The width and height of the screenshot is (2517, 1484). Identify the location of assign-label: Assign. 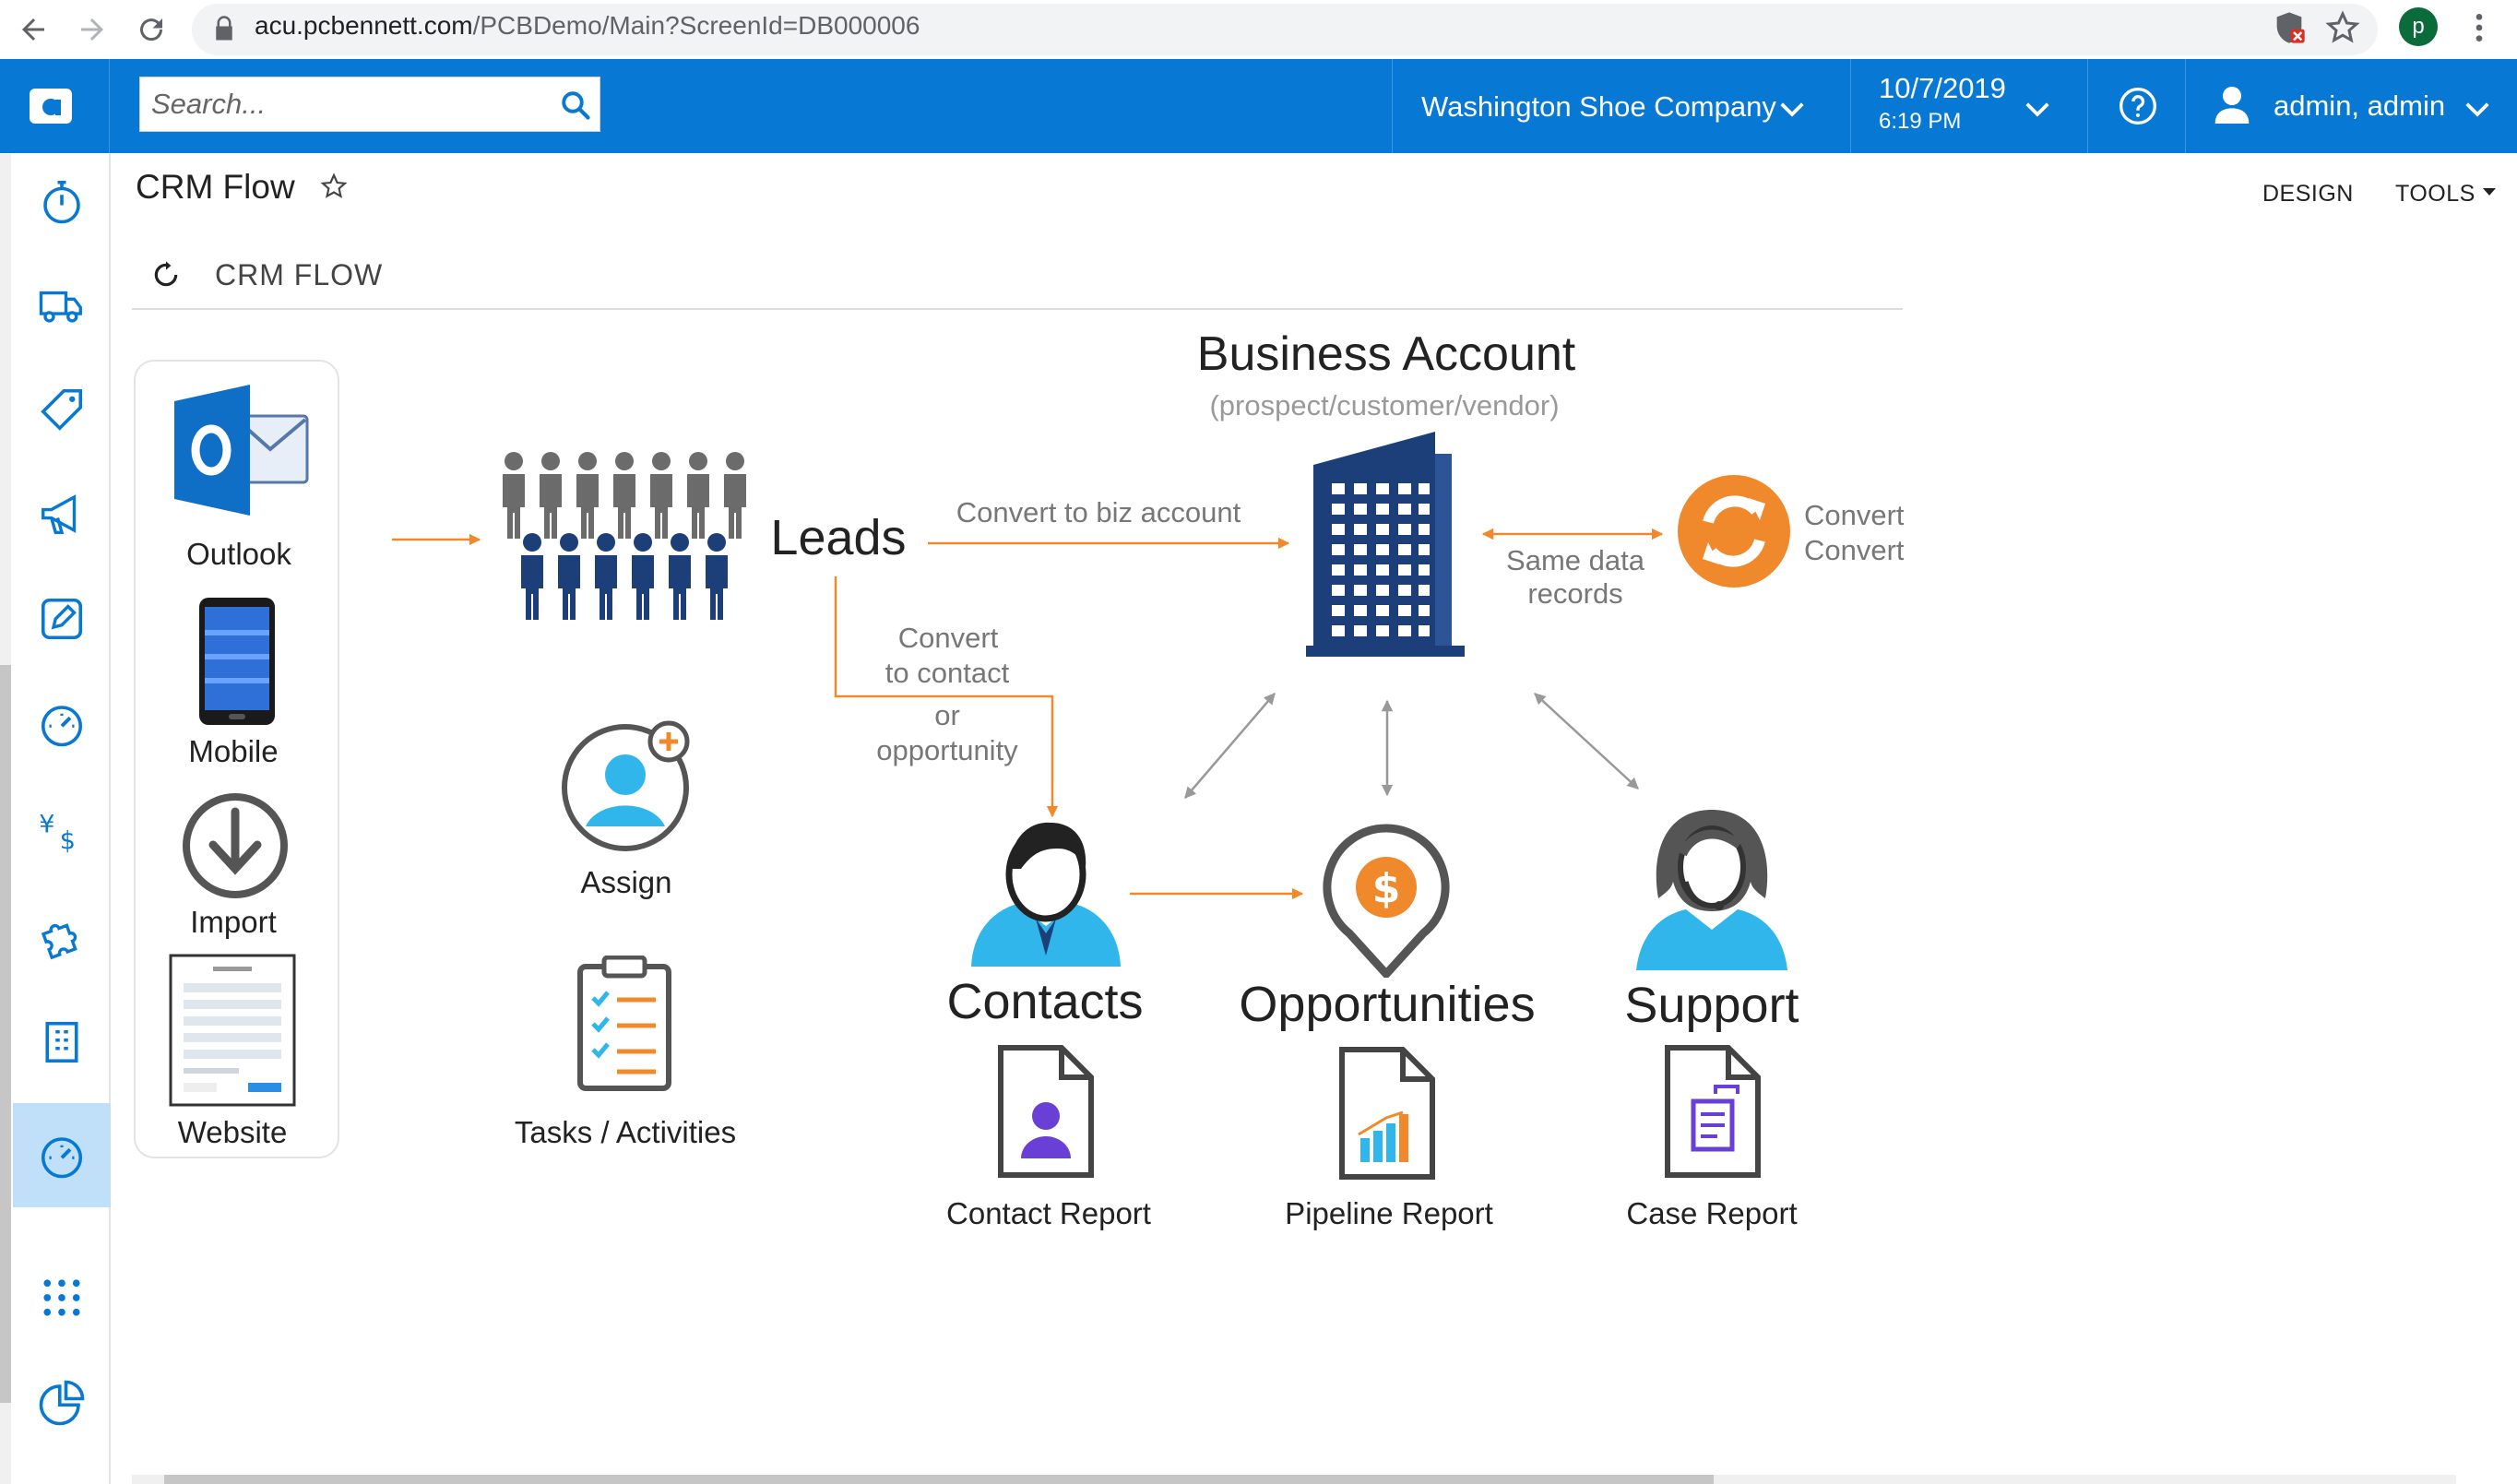
(626, 882).